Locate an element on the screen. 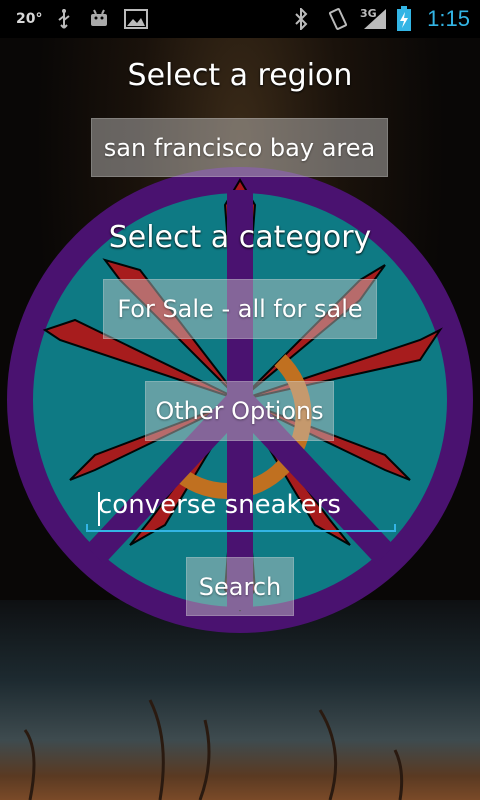 This screenshot has width=480, height=800. region-select-button: san francisco bay area is located at coordinates (239, 147).